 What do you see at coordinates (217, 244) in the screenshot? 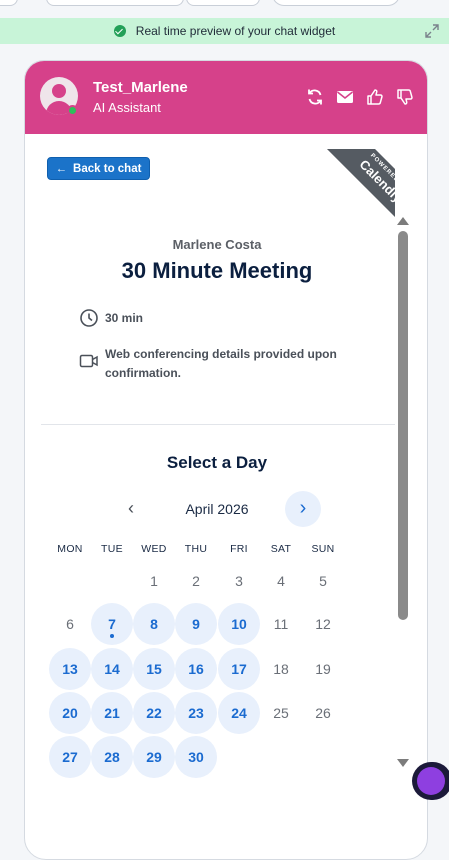
I see `organizer-name: Marlene Costa` at bounding box center [217, 244].